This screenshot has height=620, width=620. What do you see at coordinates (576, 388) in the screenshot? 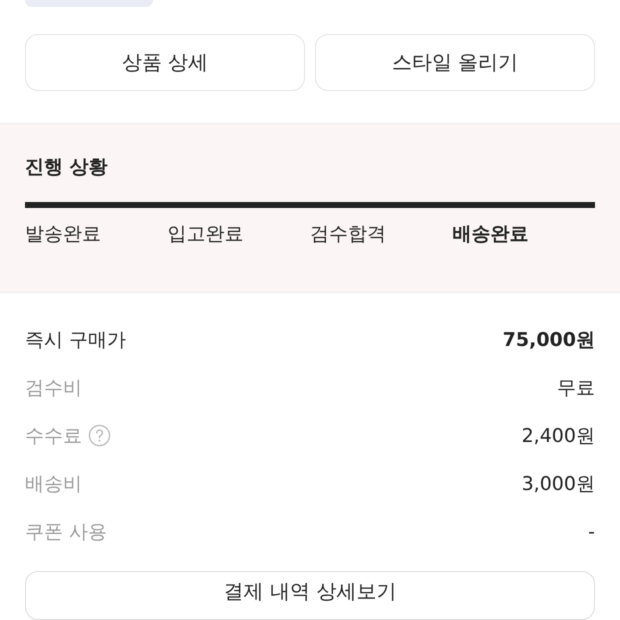
I see `price-value: 무료` at bounding box center [576, 388].